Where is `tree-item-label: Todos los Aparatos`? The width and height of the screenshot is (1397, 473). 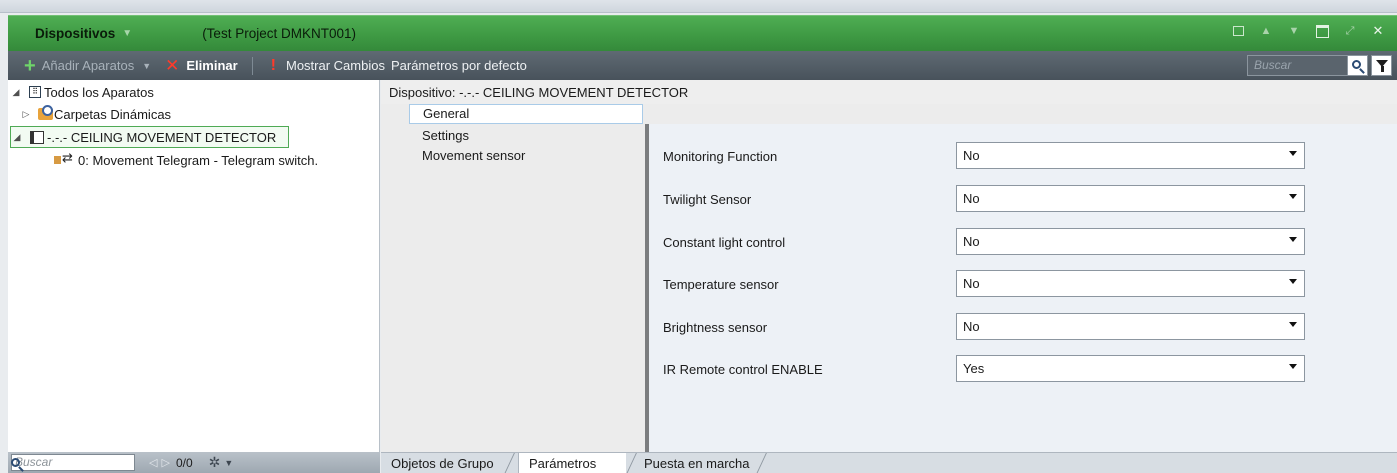 tree-item-label: Todos los Aparatos is located at coordinates (99, 92).